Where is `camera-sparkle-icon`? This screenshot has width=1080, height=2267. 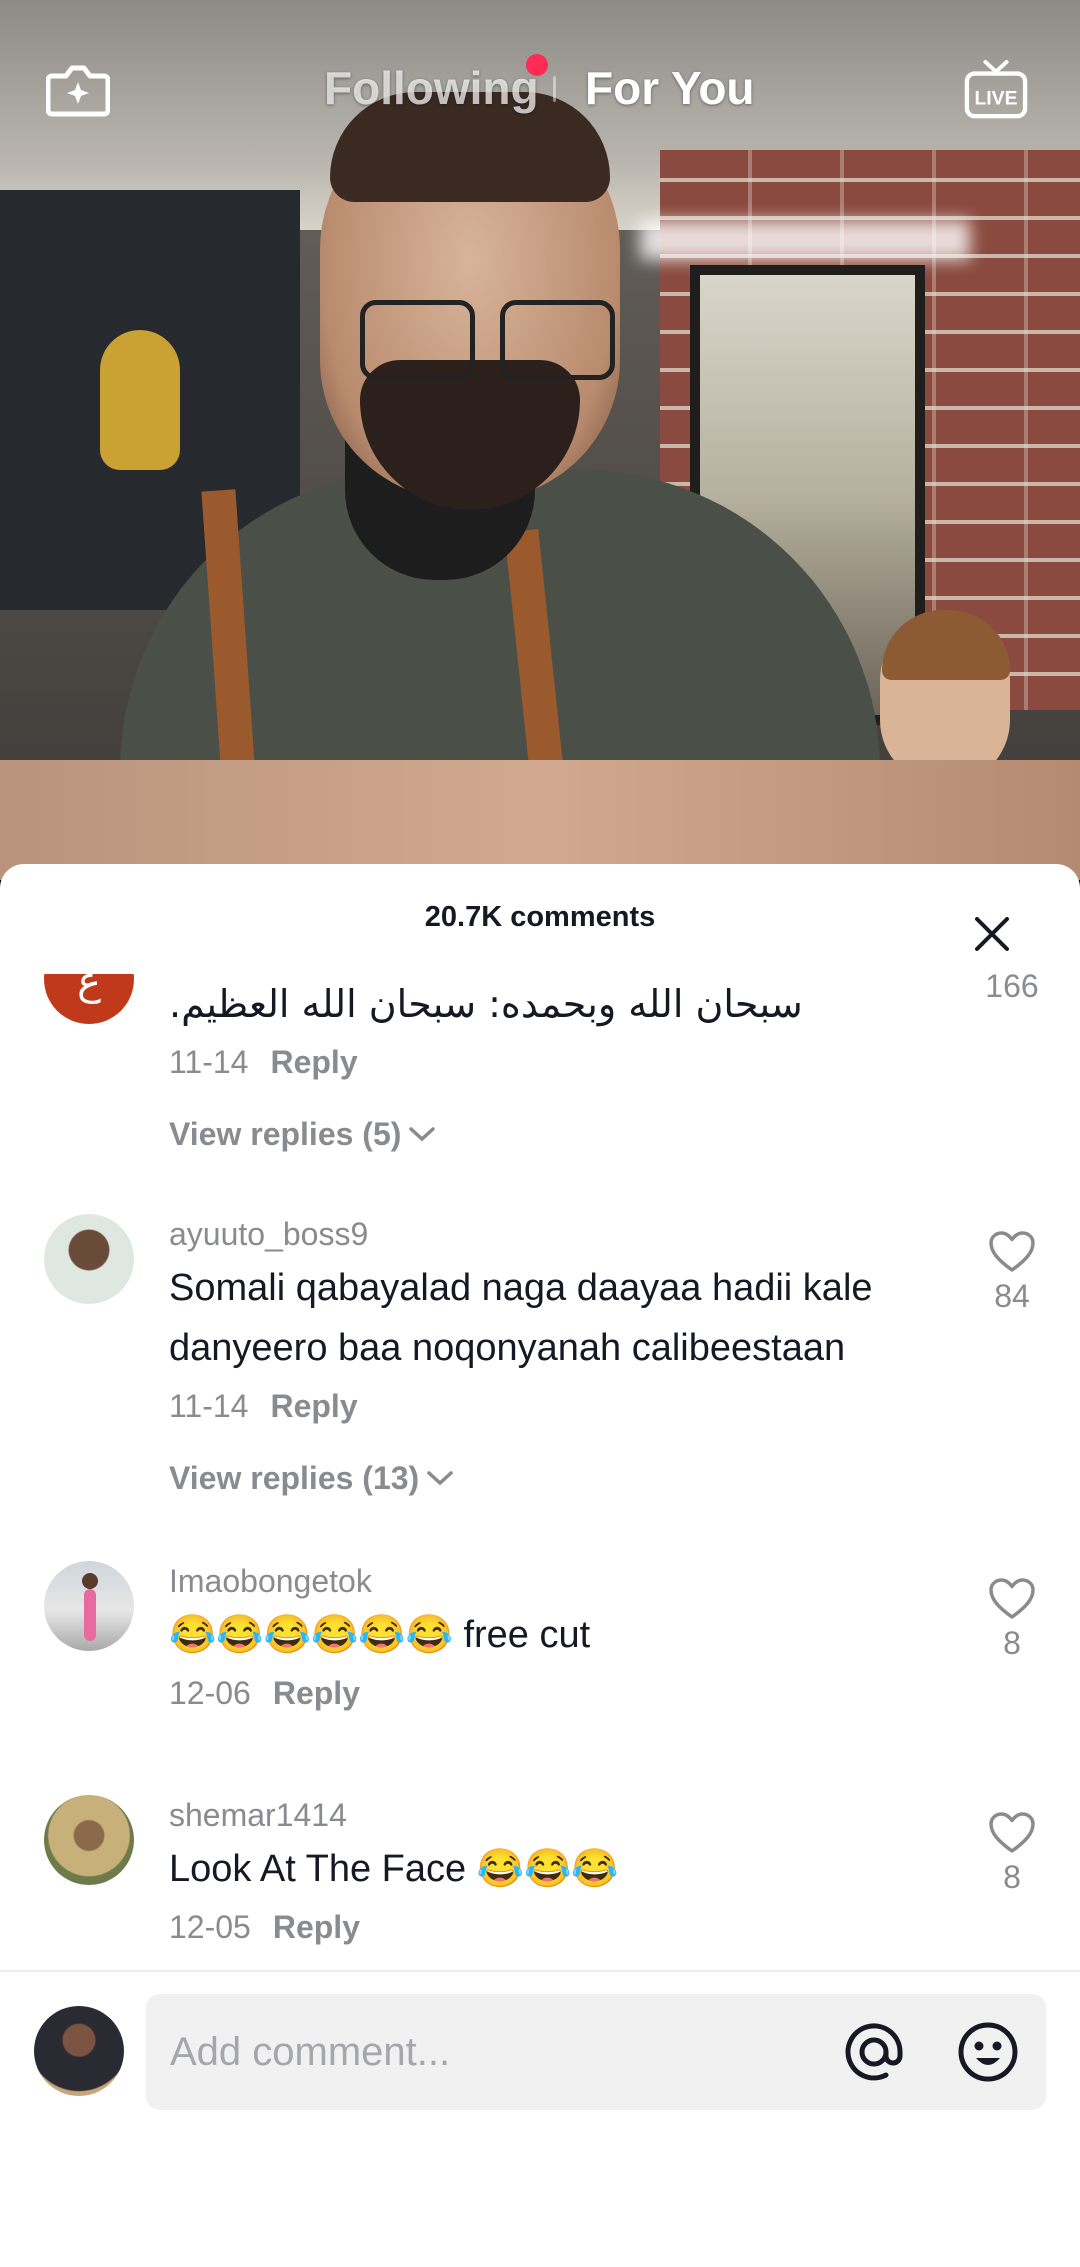
camera-sparkle-icon is located at coordinates (78, 90).